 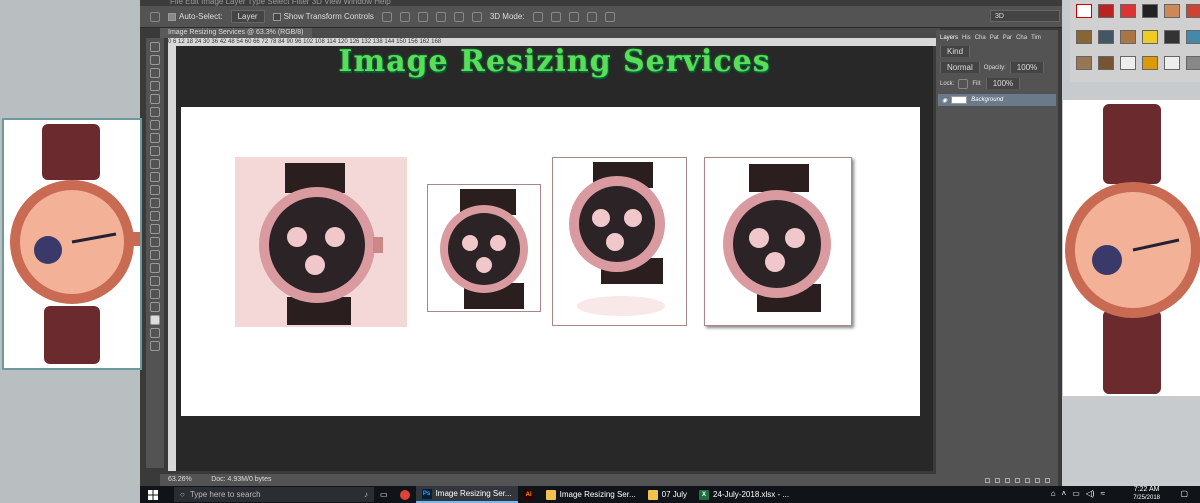 What do you see at coordinates (1007, 38) in the screenshot?
I see `tab-paragraph: Par` at bounding box center [1007, 38].